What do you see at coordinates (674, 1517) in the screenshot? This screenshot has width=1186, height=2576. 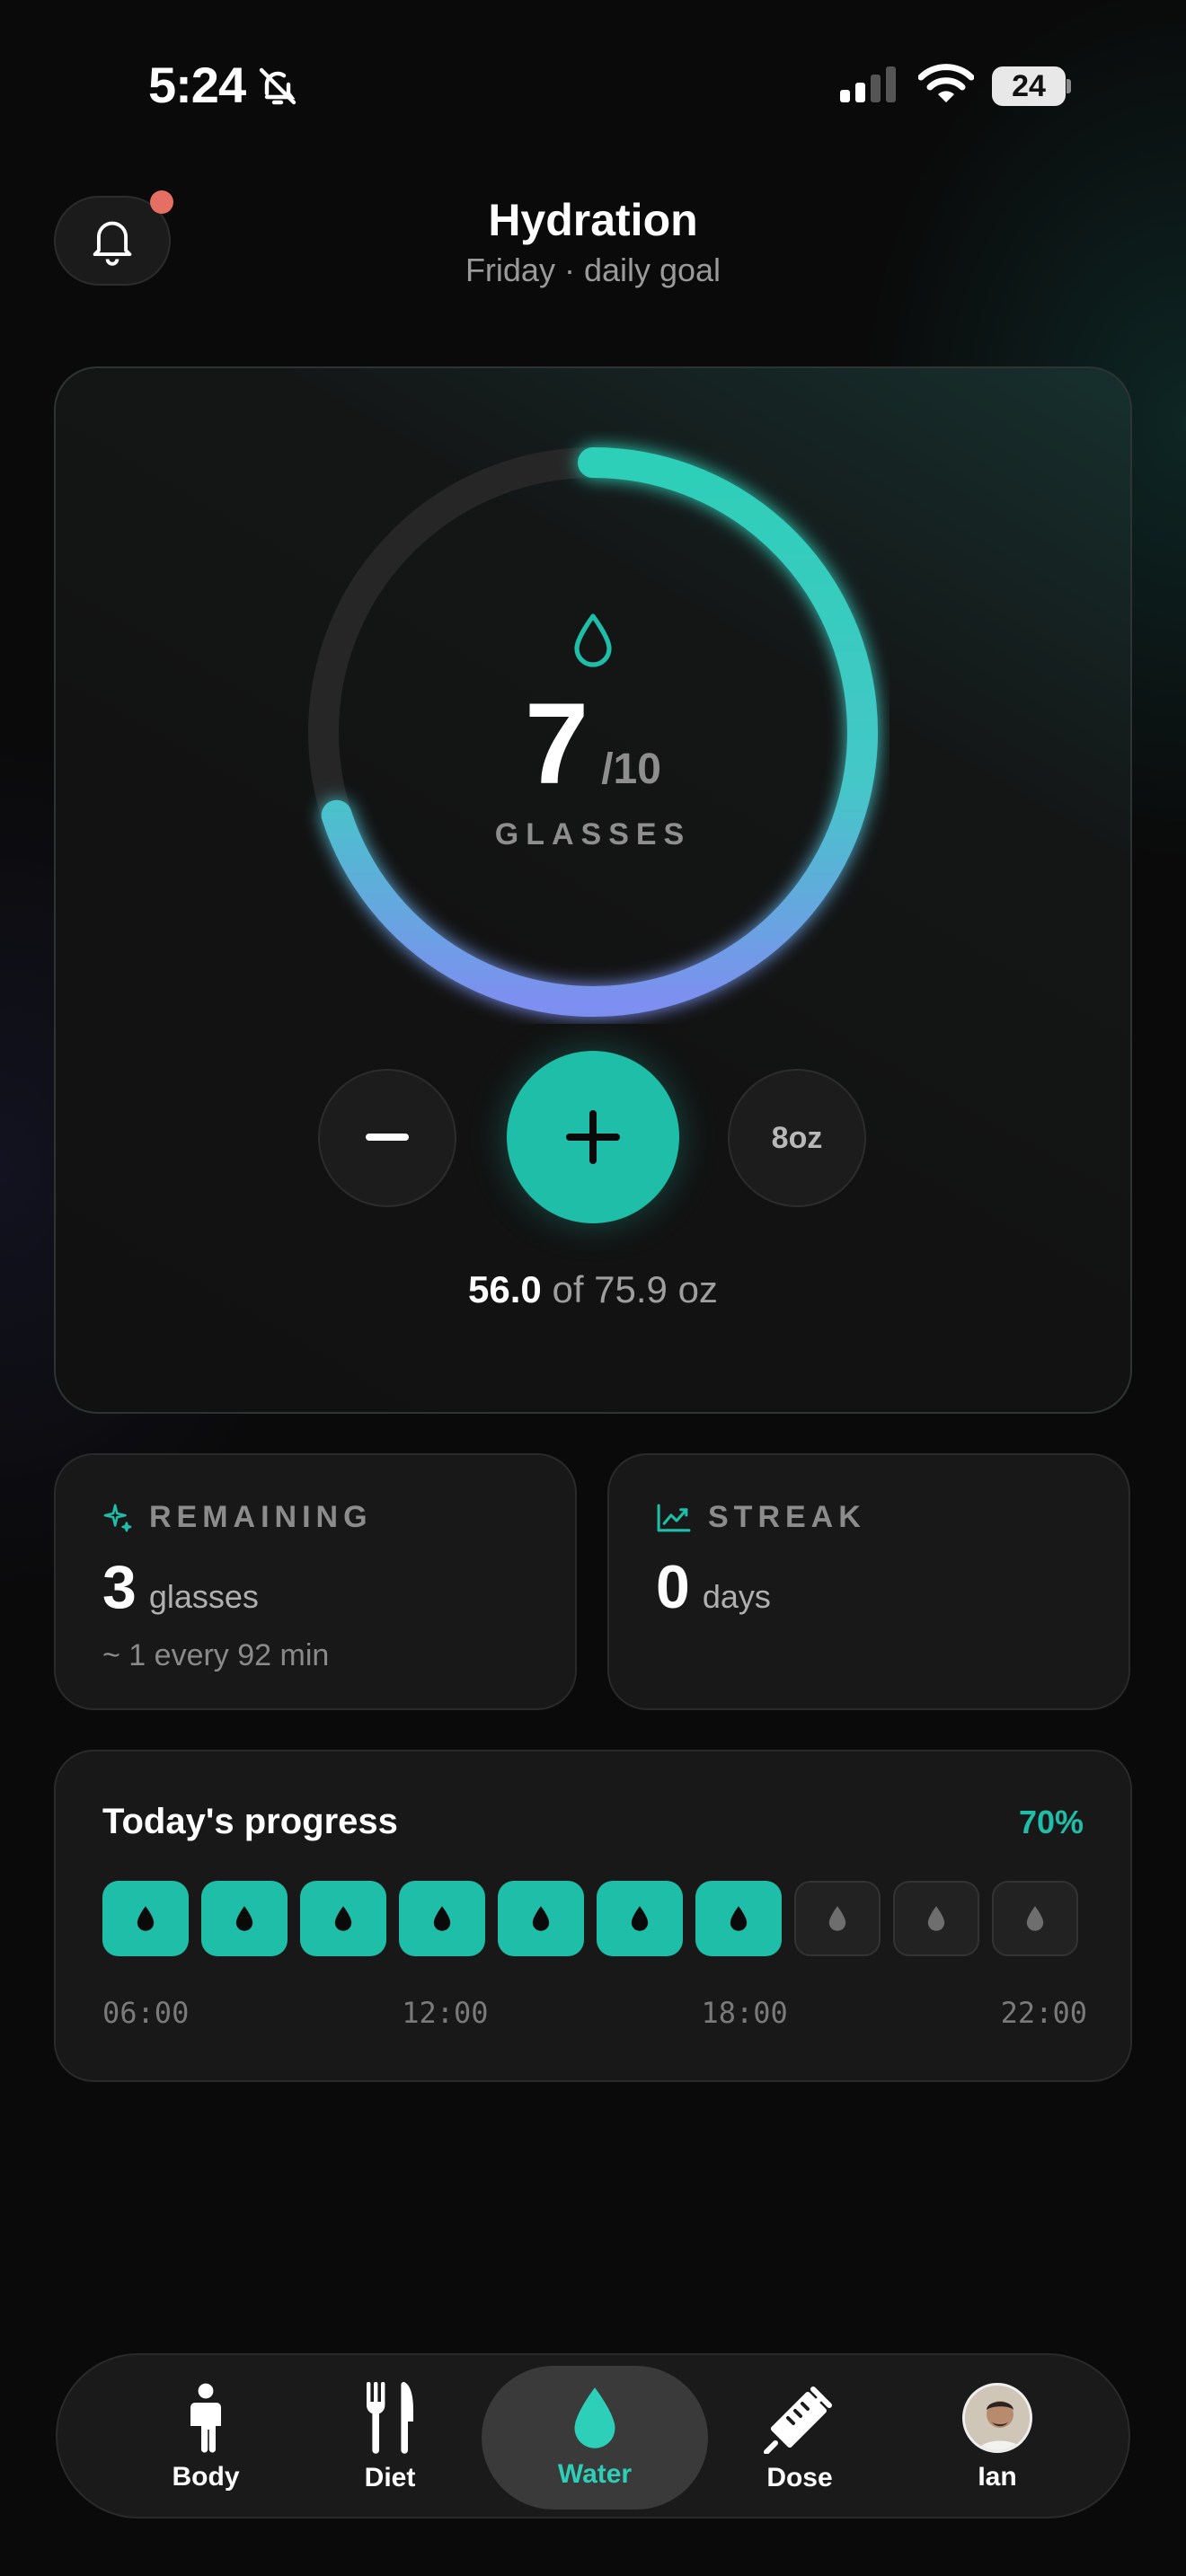 I see `trend-chart-icon` at bounding box center [674, 1517].